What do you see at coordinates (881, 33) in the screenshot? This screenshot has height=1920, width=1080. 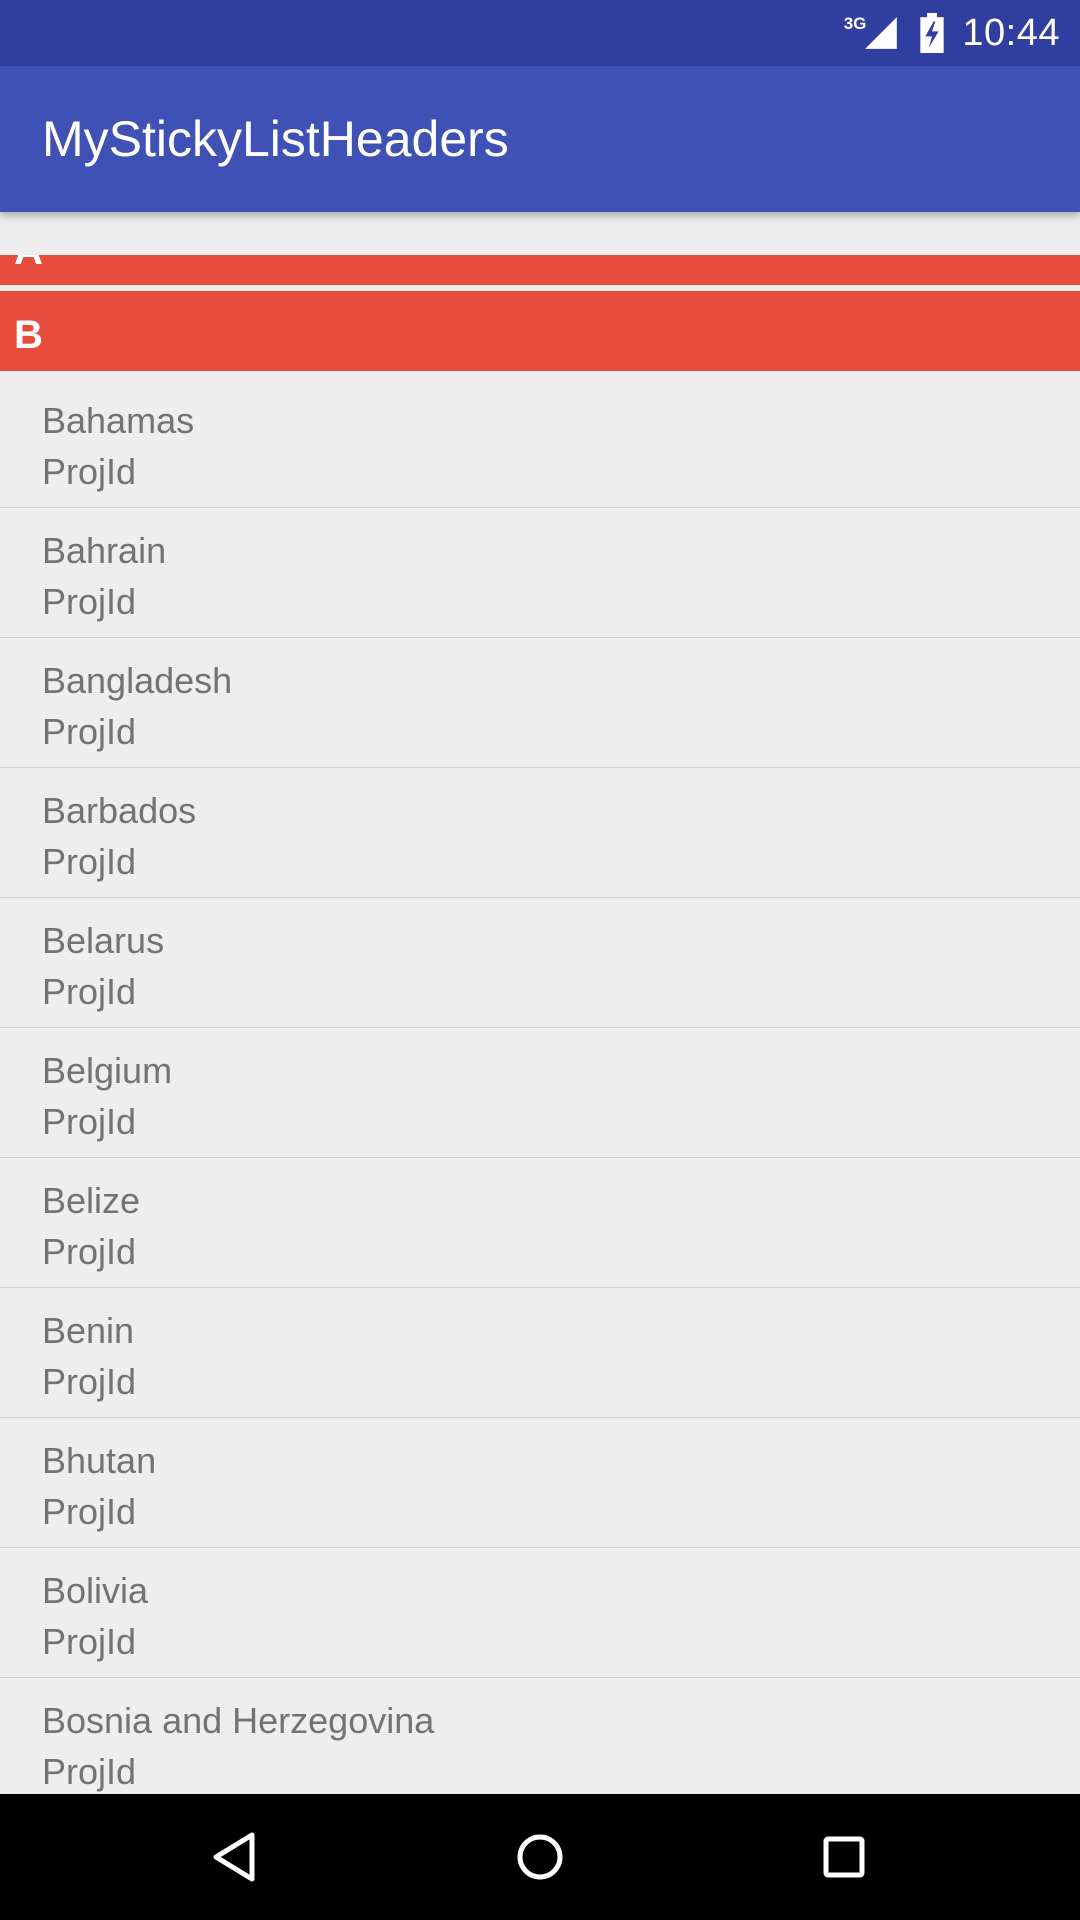 I see `signal-icon` at bounding box center [881, 33].